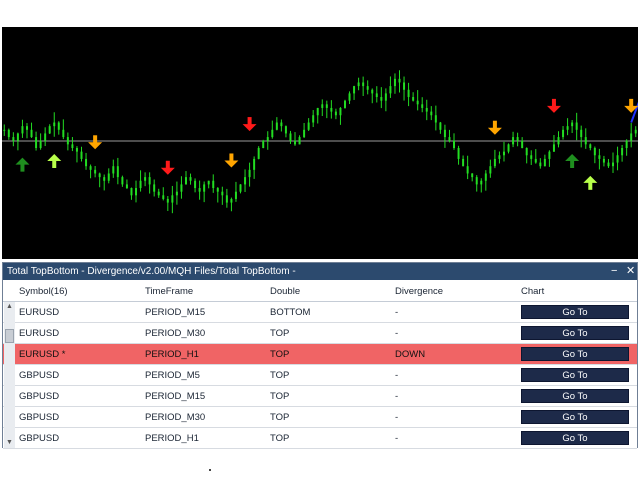 This screenshot has height=480, width=640. I want to click on column-header-timeframe: TimeFrame, so click(169, 291).